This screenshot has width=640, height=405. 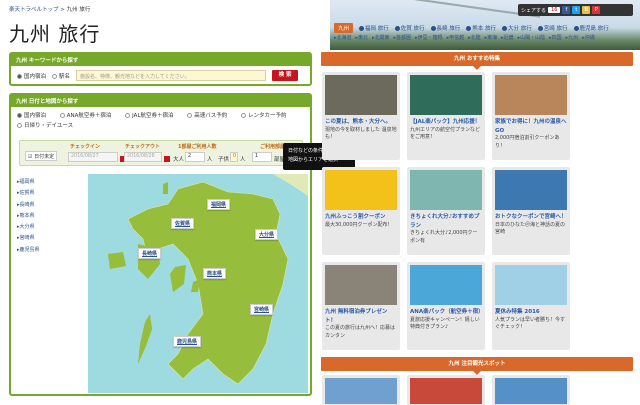 What do you see at coordinates (491, 37) in the screenshot?
I see `region-link: ▸東海` at bounding box center [491, 37].